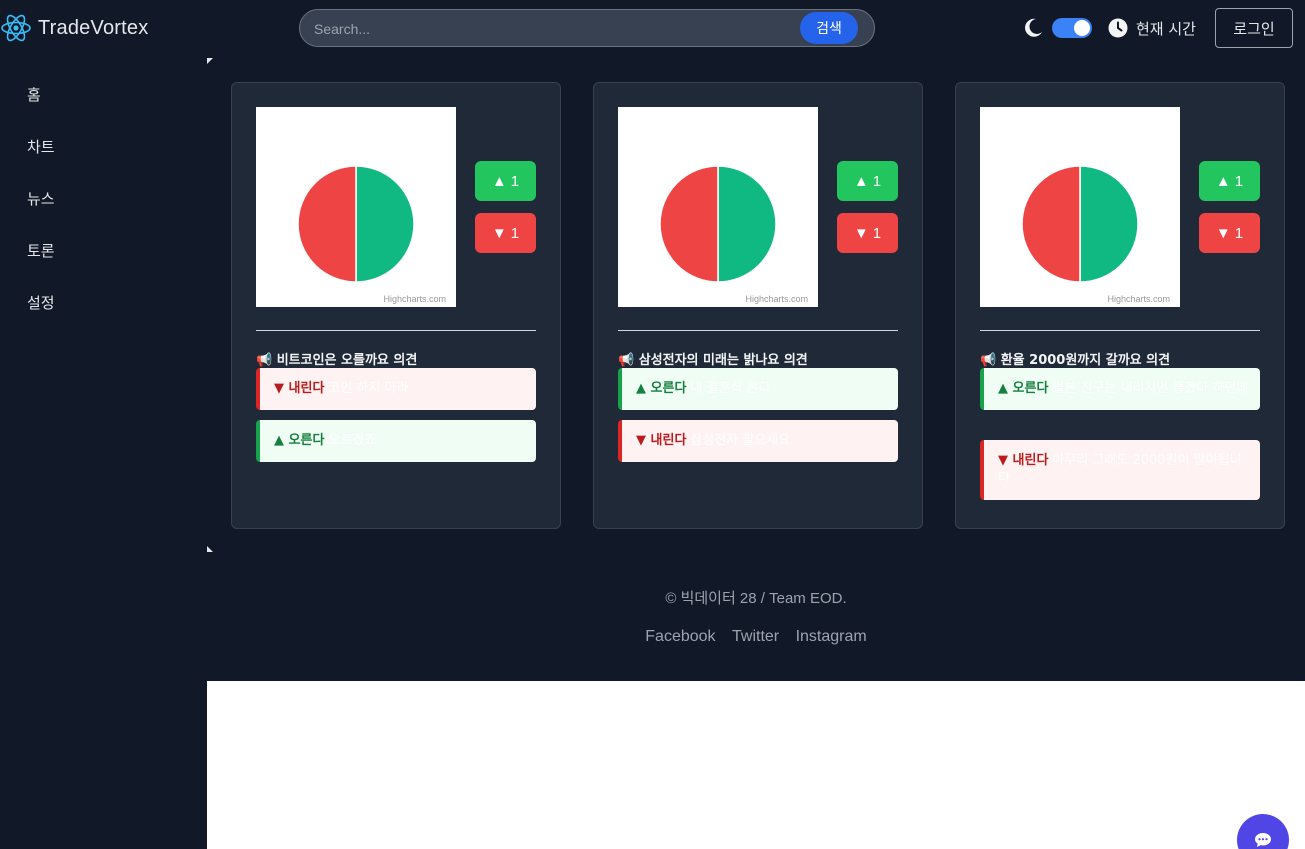 The image size is (1305, 849). I want to click on footer-link-twitter: Twitter, so click(755, 636).